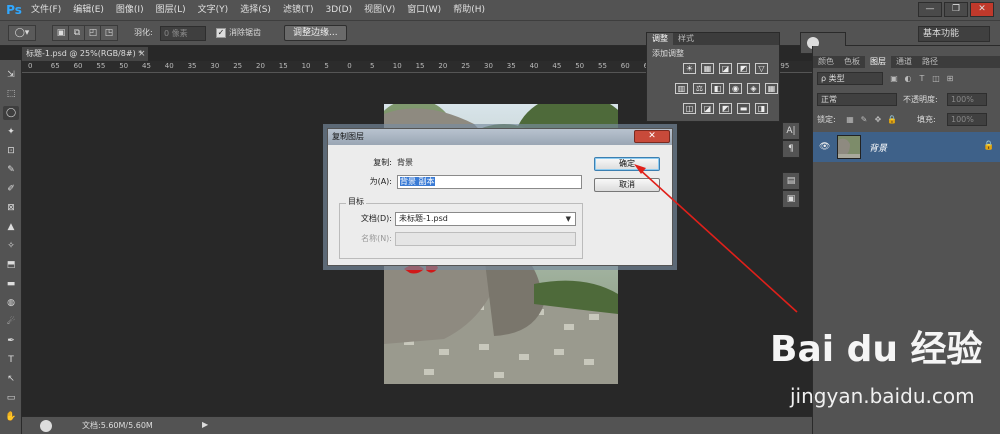 Image resolution: width=1000 pixels, height=434 pixels. Describe the element at coordinates (627, 164) in the screenshot. I see `ok-button: 确定` at that location.